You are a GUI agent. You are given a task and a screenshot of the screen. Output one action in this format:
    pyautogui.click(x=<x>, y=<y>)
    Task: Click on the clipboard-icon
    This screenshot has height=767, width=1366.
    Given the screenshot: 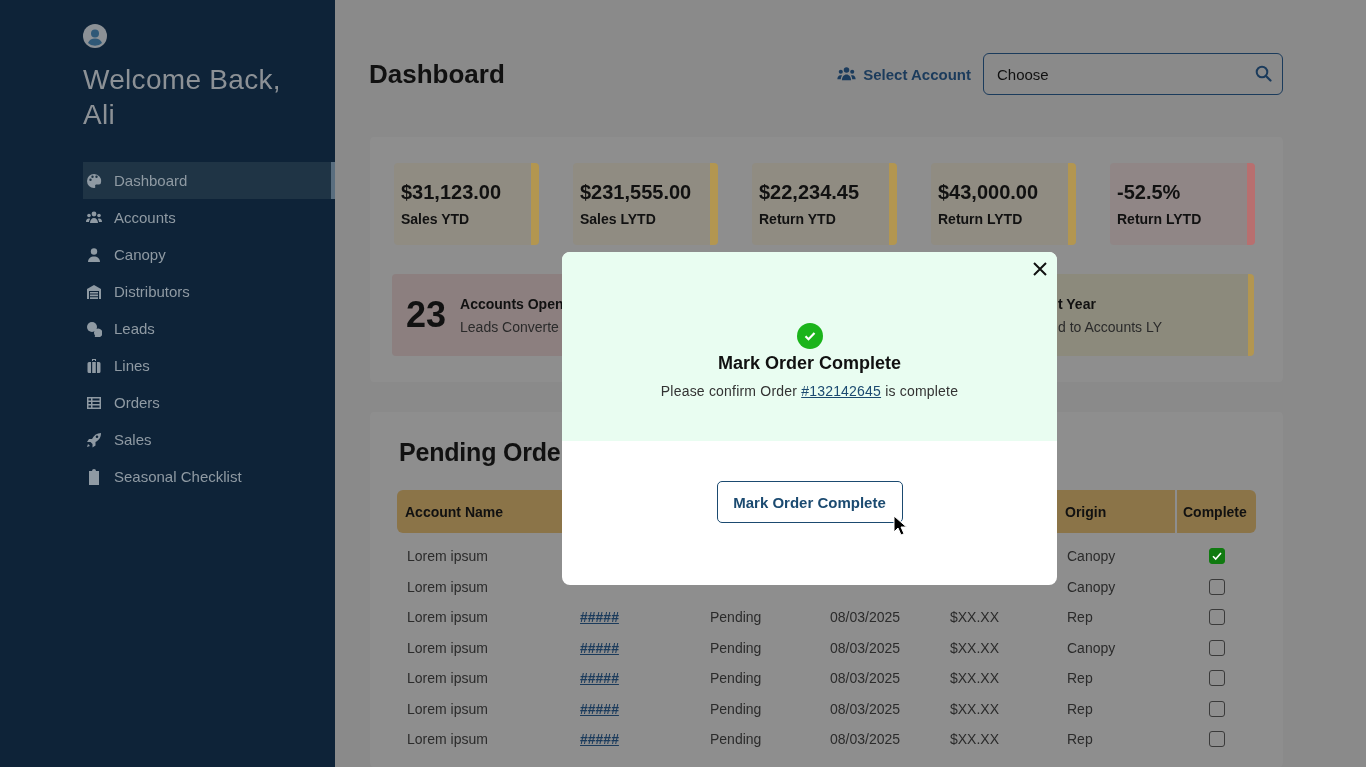 What is the action you would take?
    pyautogui.click(x=94, y=476)
    